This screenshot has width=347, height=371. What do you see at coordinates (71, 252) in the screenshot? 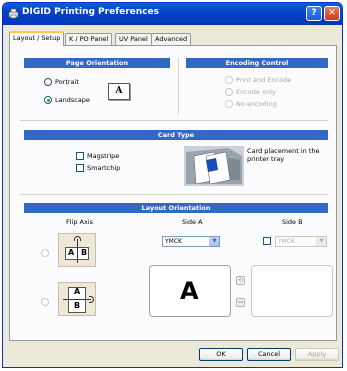
I see `flip-vertical-side-a: A` at bounding box center [71, 252].